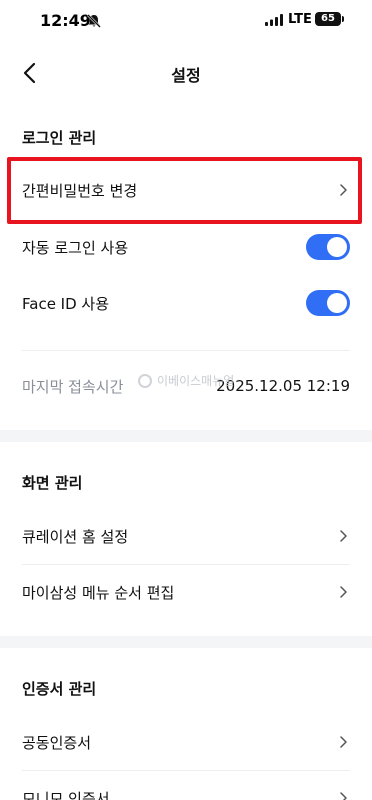 The height and width of the screenshot is (800, 372). I want to click on curation-home-label: 큐레이션 홈 설정, so click(75, 536).